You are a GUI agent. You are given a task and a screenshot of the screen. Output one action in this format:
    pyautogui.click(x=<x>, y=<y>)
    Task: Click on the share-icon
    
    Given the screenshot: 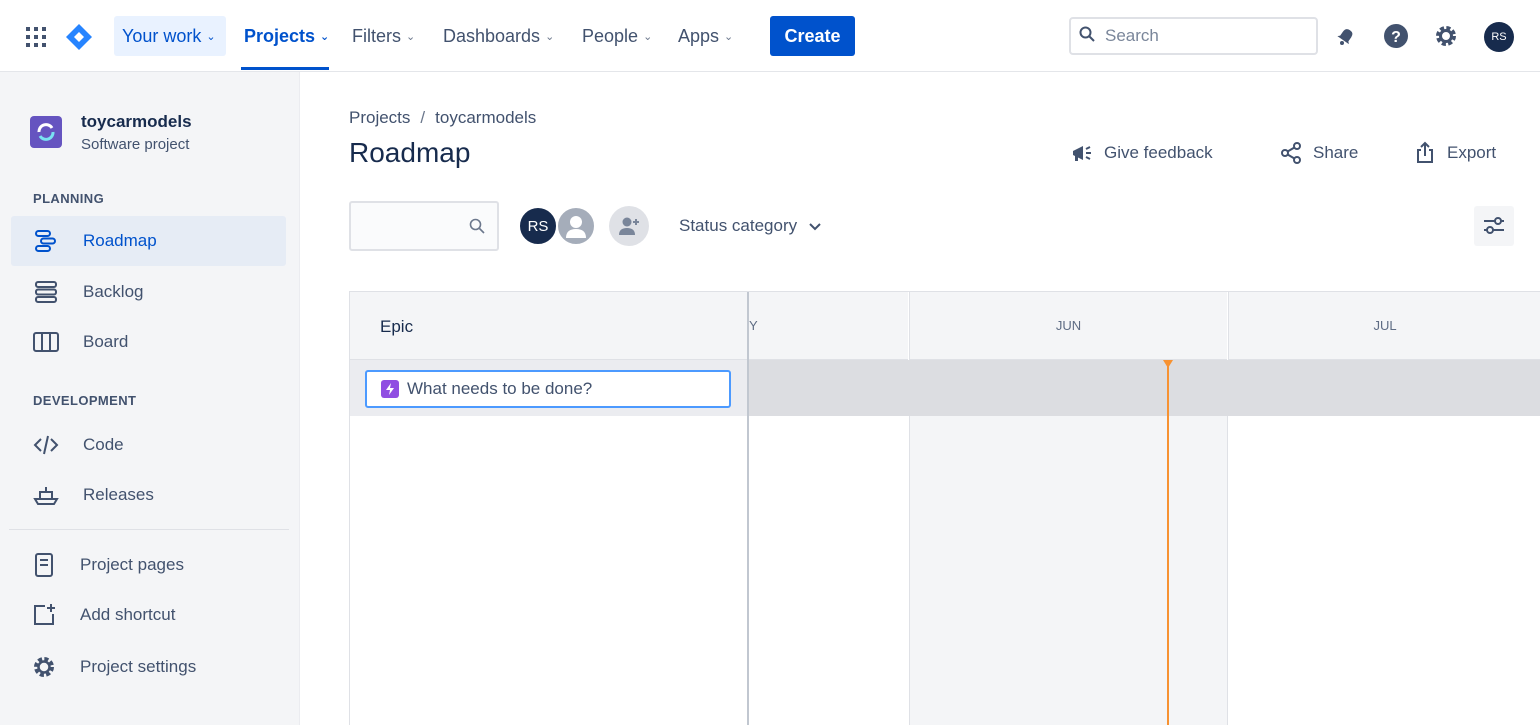 What is the action you would take?
    pyautogui.click(x=1291, y=153)
    